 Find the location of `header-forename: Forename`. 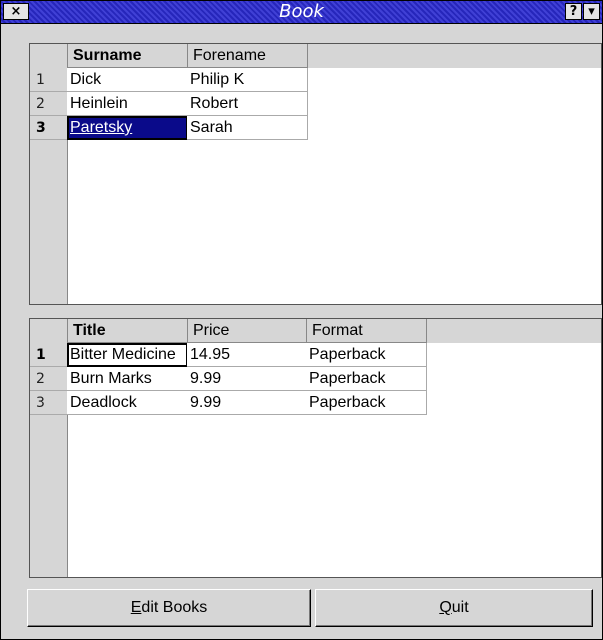

header-forename: Forename is located at coordinates (247, 56).